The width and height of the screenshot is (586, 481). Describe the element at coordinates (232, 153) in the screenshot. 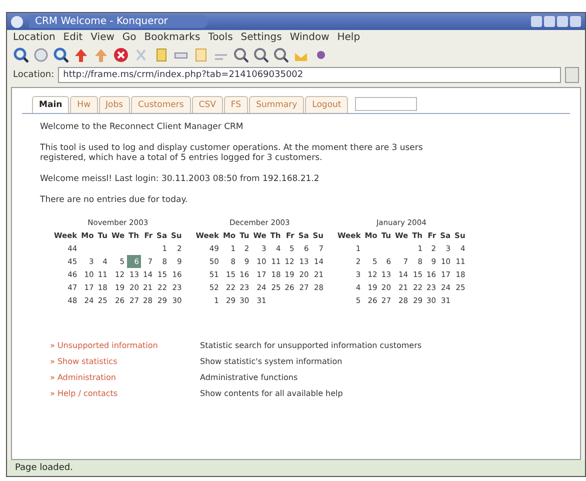

I see `paragraph: This tool is used to log and display customer operations. At the moment there are 3 users registered, which have a total of 5 entries logged for 3 customers.` at that location.